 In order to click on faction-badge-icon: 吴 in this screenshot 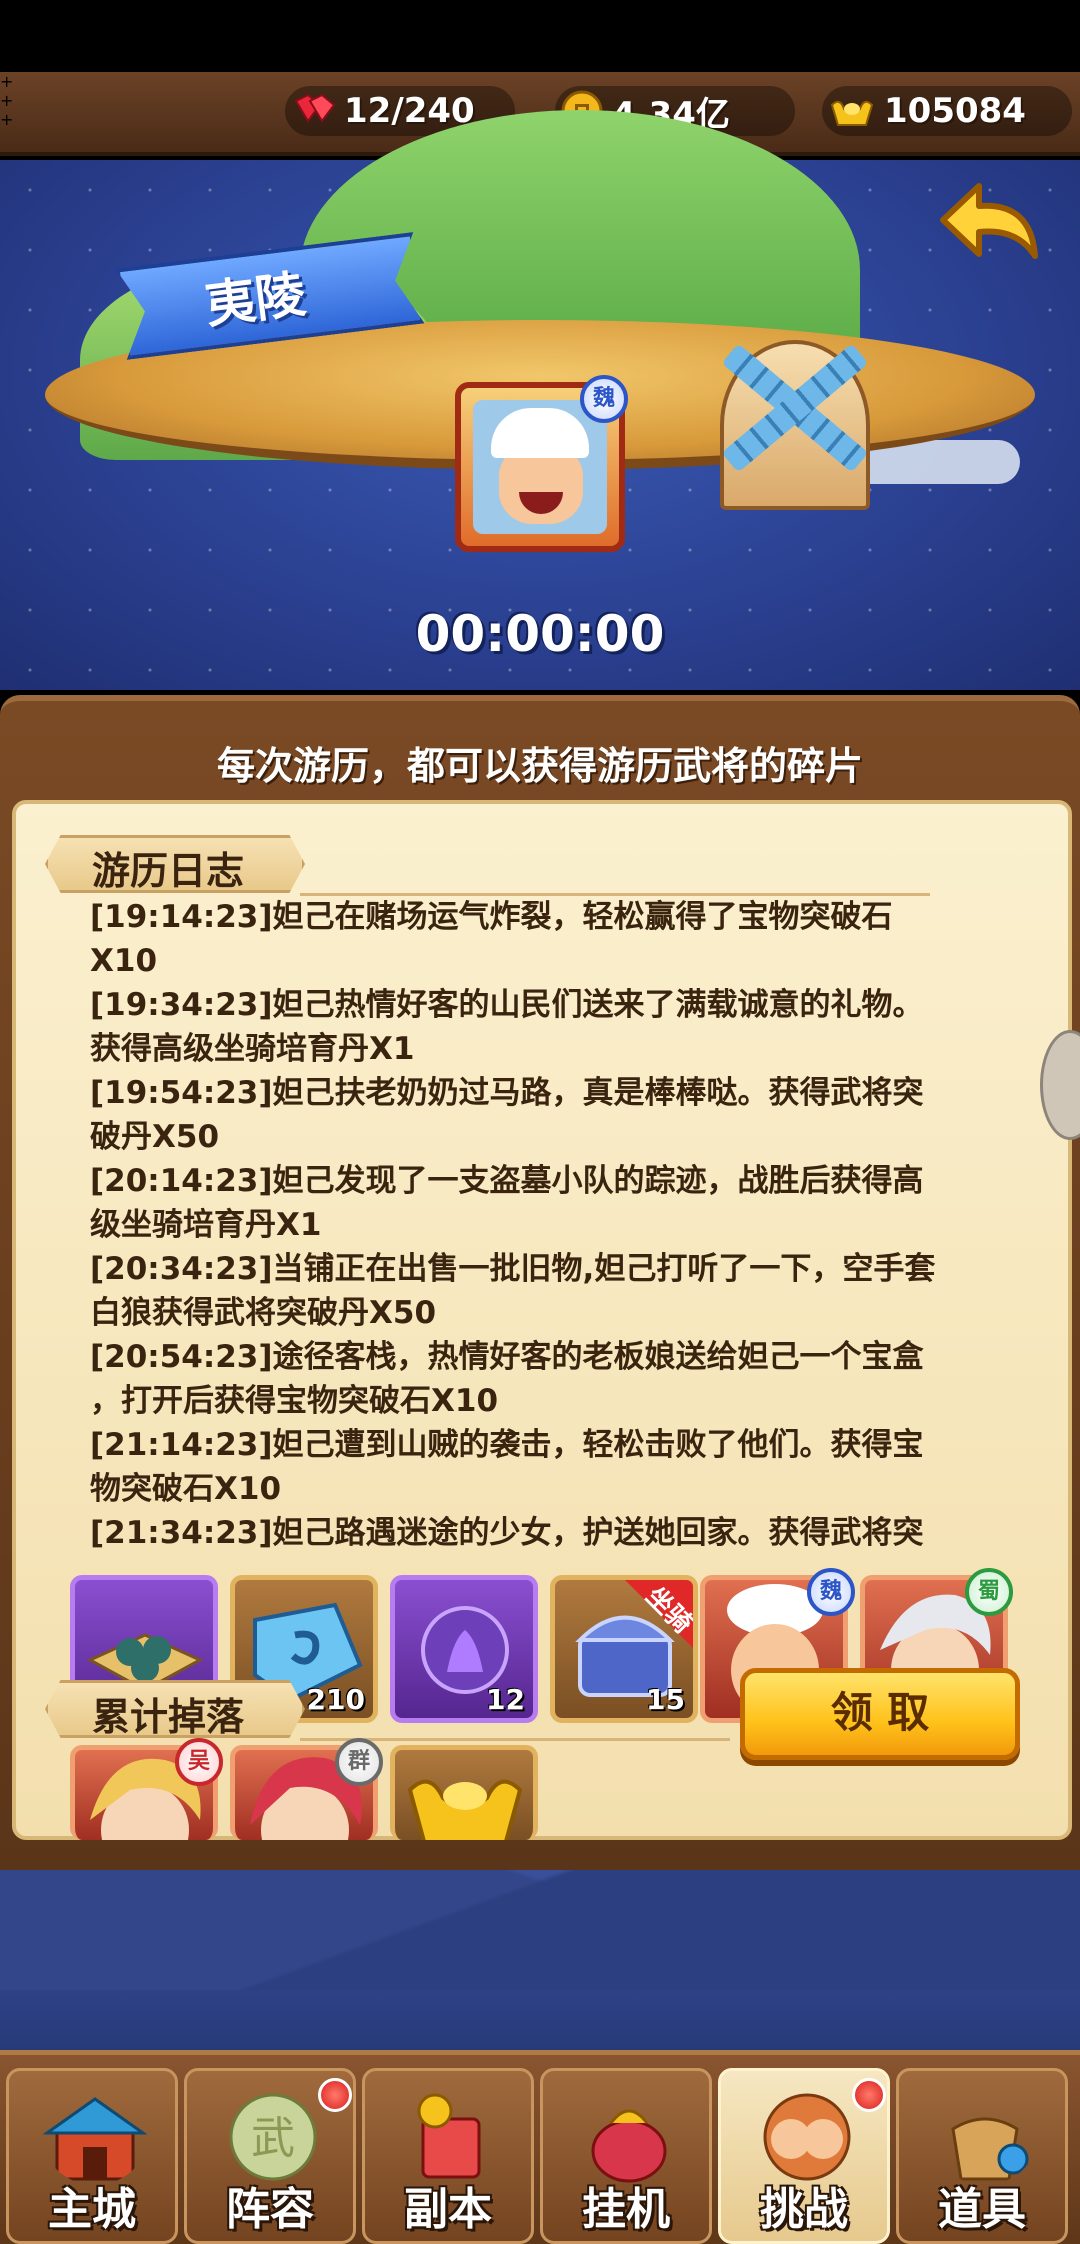, I will do `click(199, 1762)`.